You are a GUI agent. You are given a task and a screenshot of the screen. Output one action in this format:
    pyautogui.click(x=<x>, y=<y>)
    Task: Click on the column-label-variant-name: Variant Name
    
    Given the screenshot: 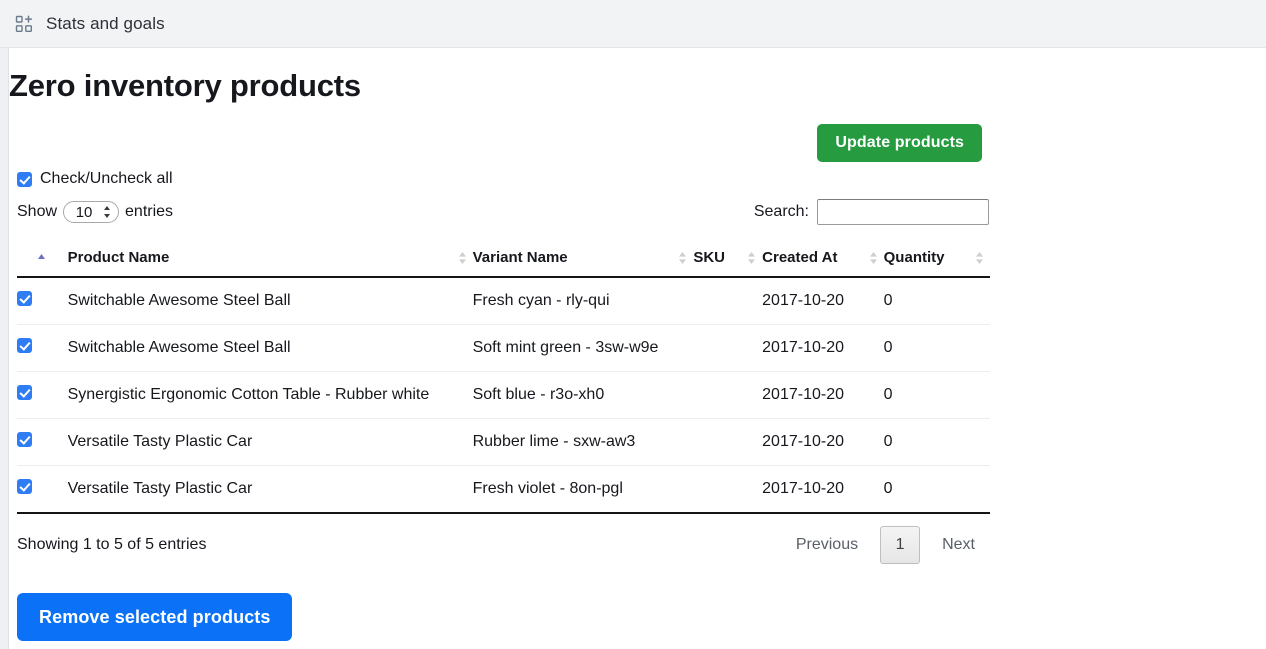 What is the action you would take?
    pyautogui.click(x=520, y=257)
    